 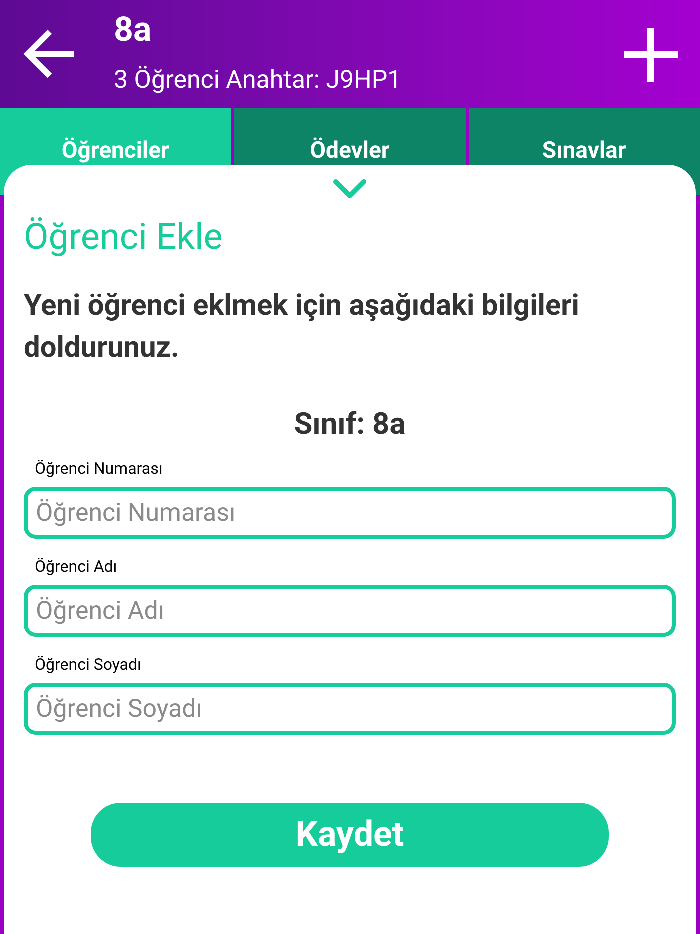 What do you see at coordinates (651, 55) in the screenshot?
I see `add-icon` at bounding box center [651, 55].